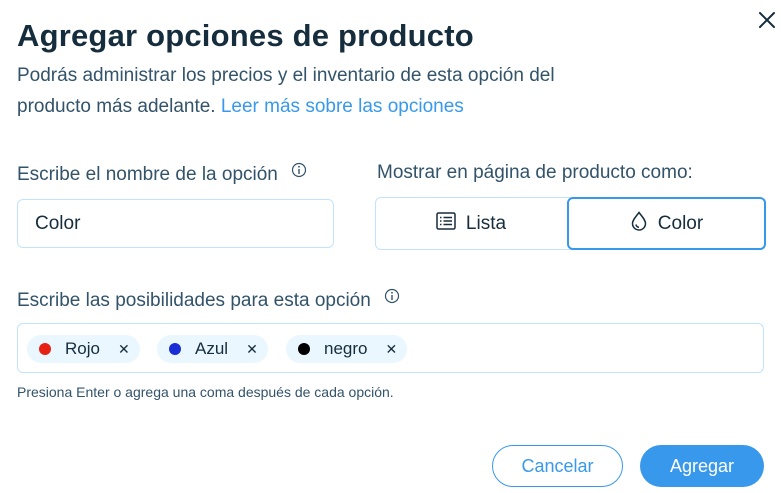 The height and width of the screenshot is (493, 781). I want to click on display-as-label: Mostrar en página de producto como:, so click(535, 172).